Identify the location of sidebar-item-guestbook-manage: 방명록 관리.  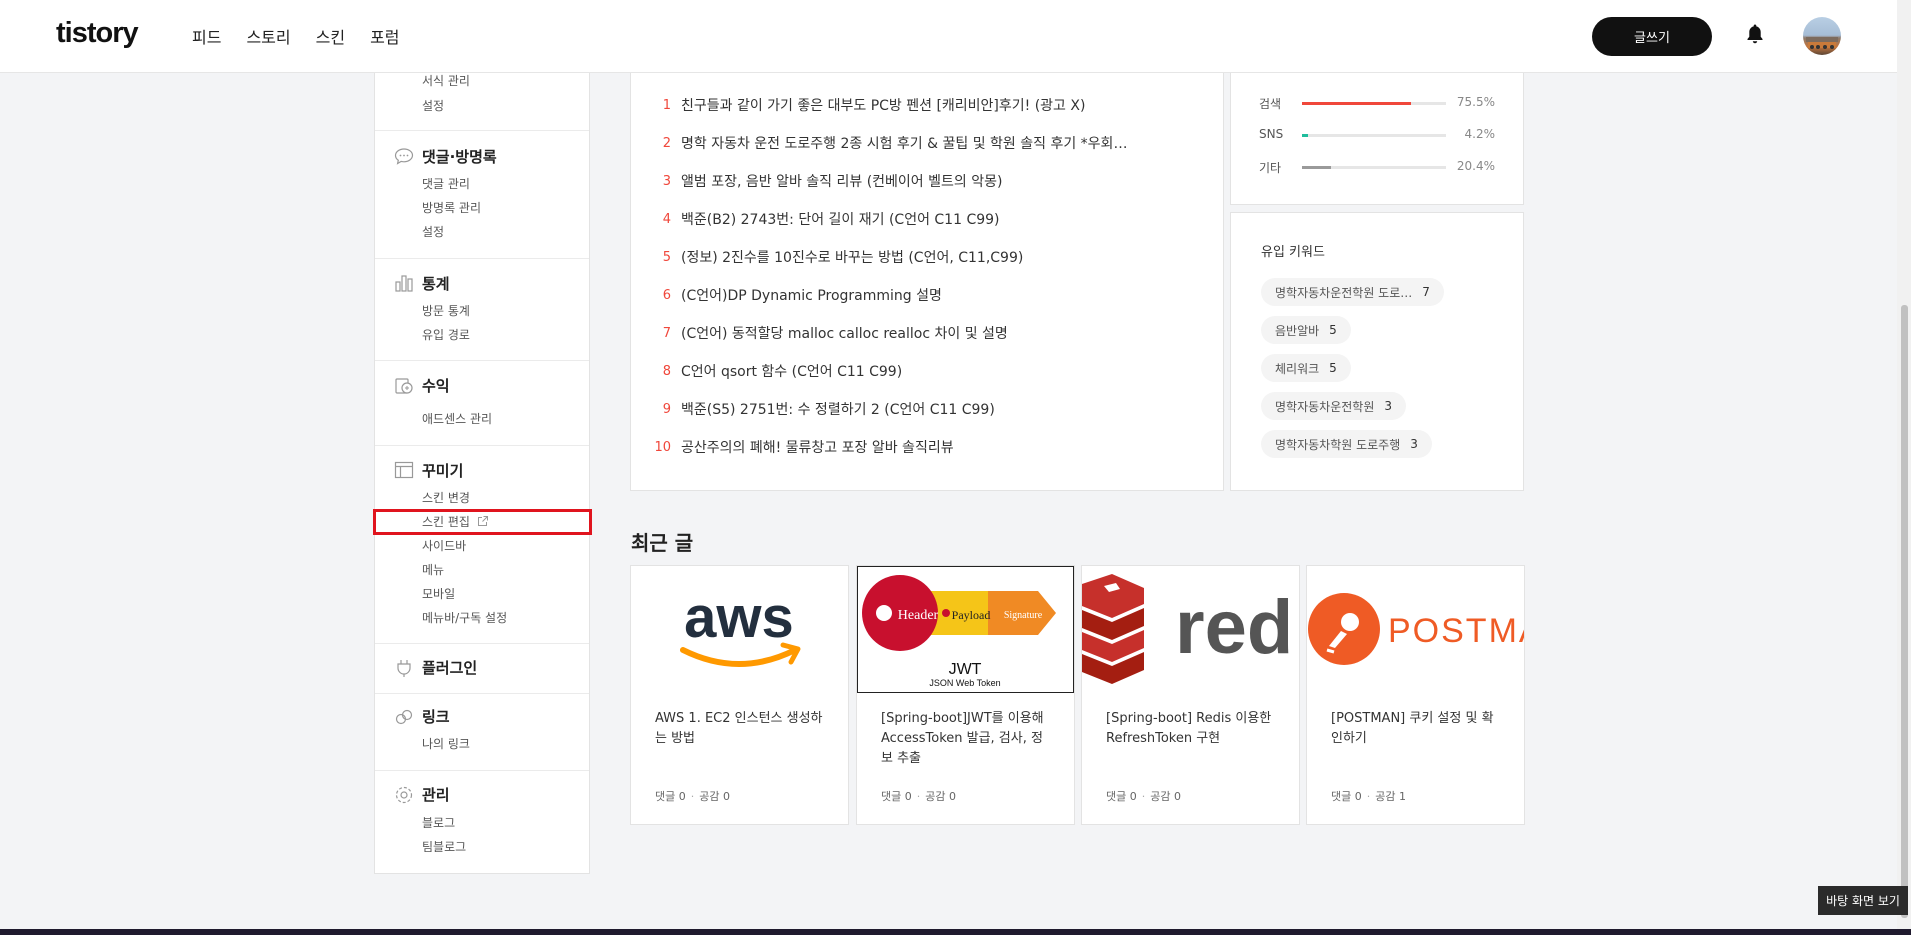
(451, 207).